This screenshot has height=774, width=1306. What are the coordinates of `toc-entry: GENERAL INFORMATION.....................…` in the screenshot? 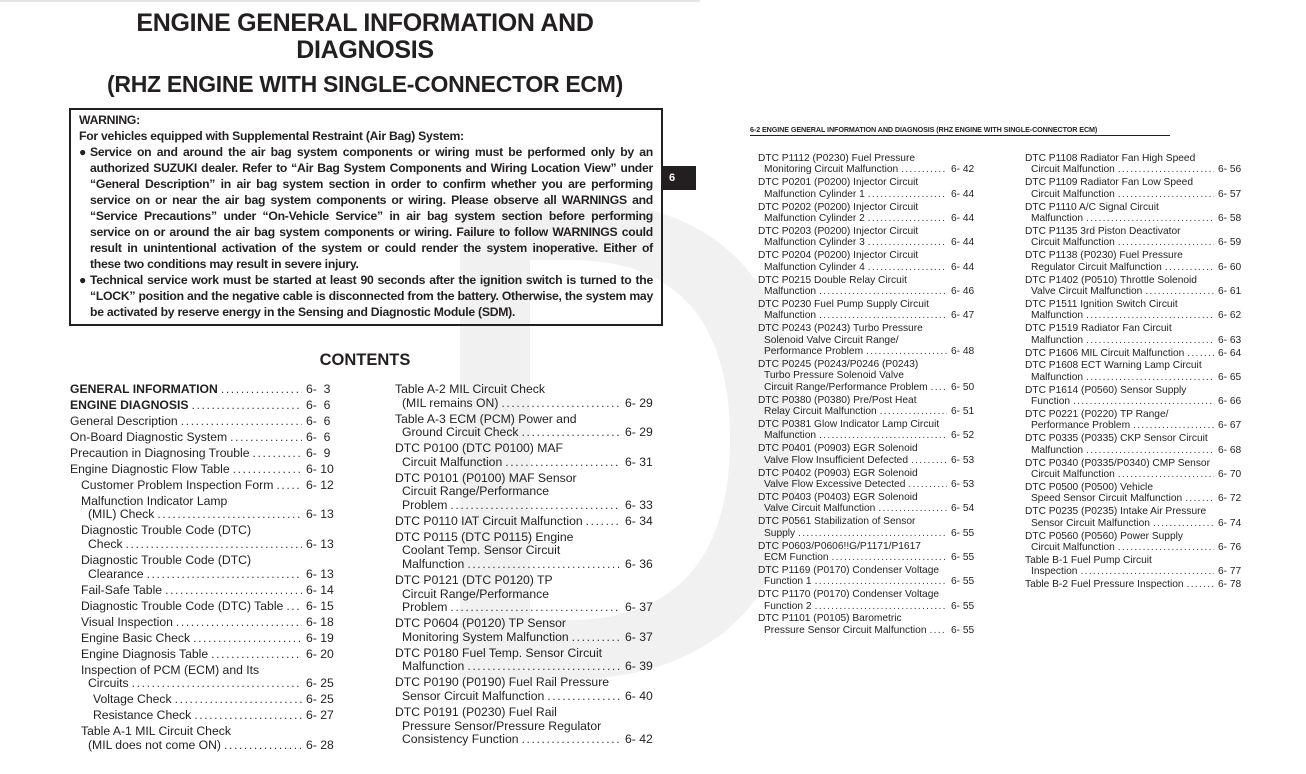 It's located at (208, 389).